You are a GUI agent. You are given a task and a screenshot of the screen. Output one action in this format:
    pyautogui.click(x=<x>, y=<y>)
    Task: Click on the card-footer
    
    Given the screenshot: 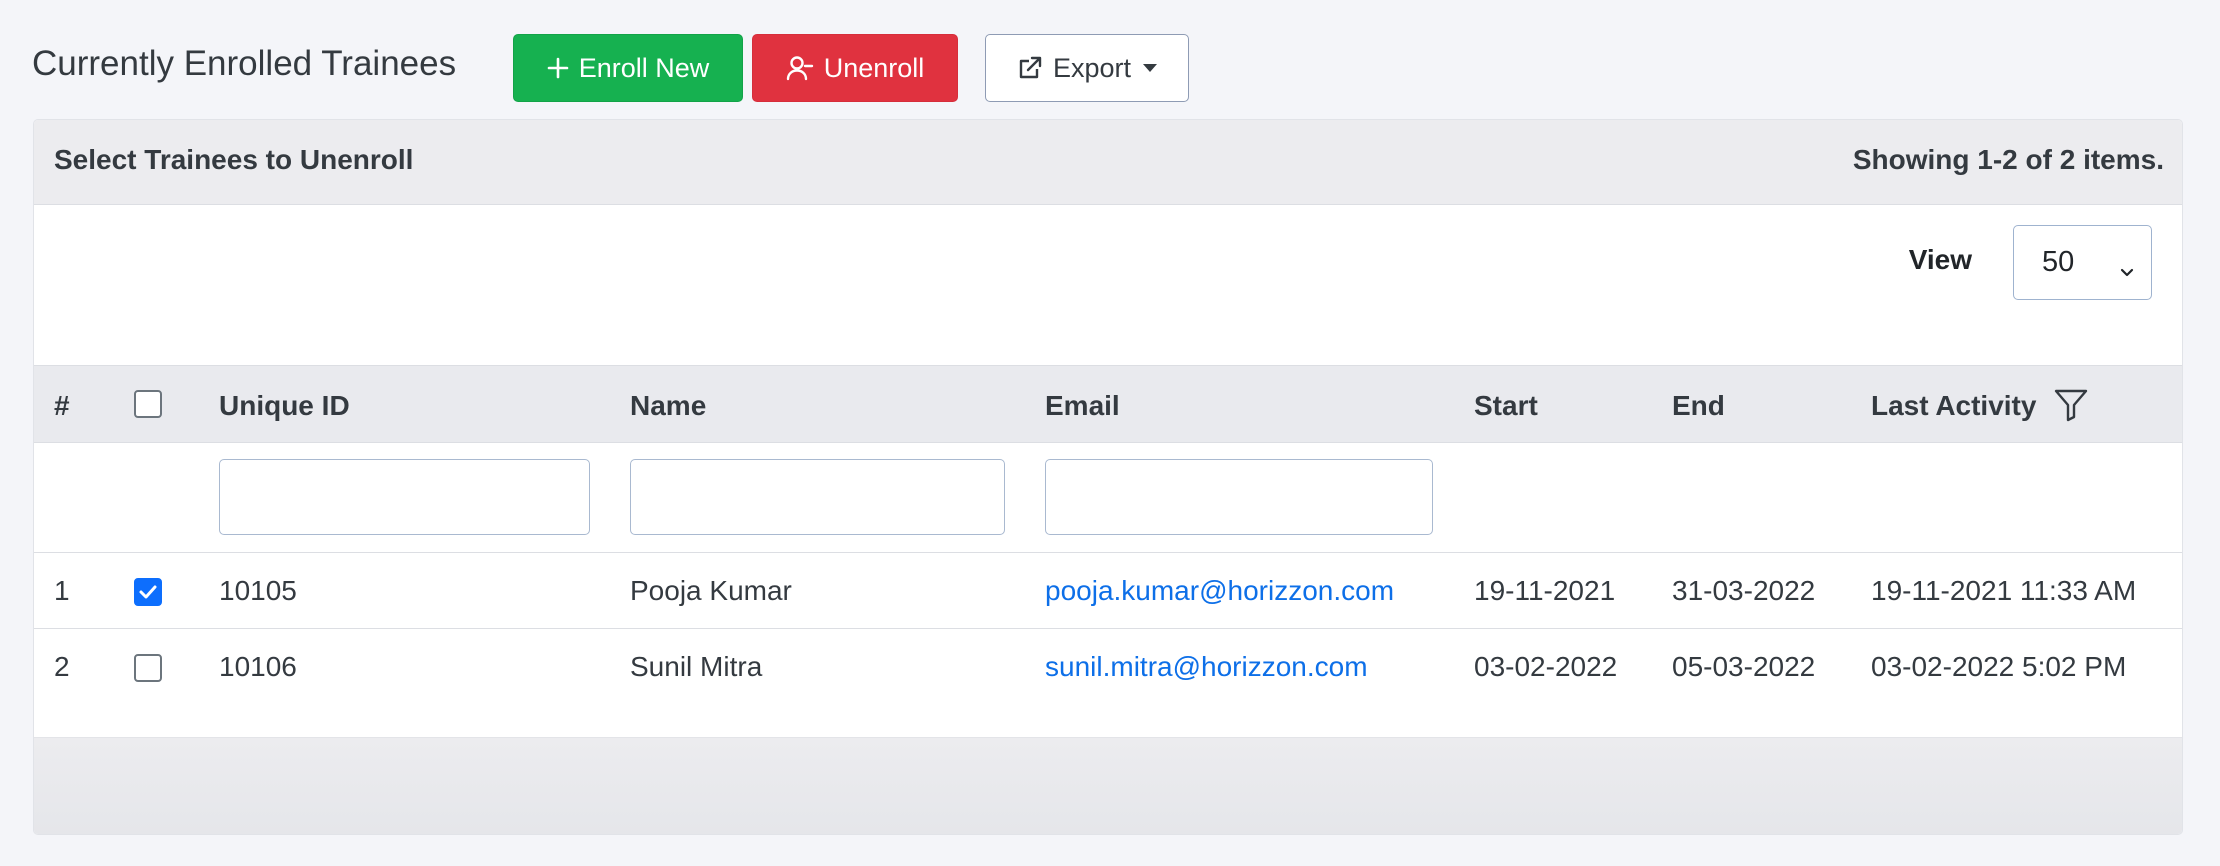 What is the action you would take?
    pyautogui.click(x=1108, y=785)
    